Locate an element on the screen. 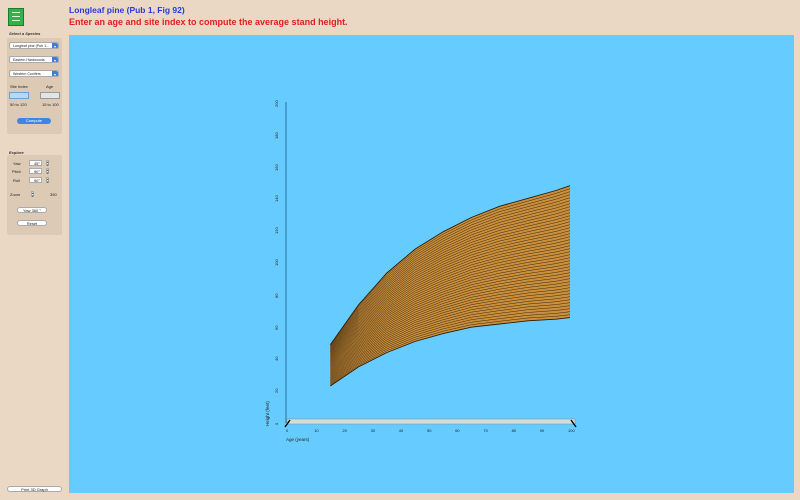  surface-fill is located at coordinates (450, 286).